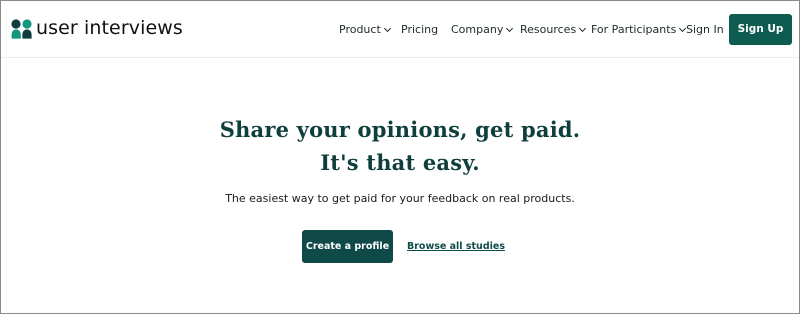  I want to click on hero-title-line-2: It's that easy., so click(400, 162).